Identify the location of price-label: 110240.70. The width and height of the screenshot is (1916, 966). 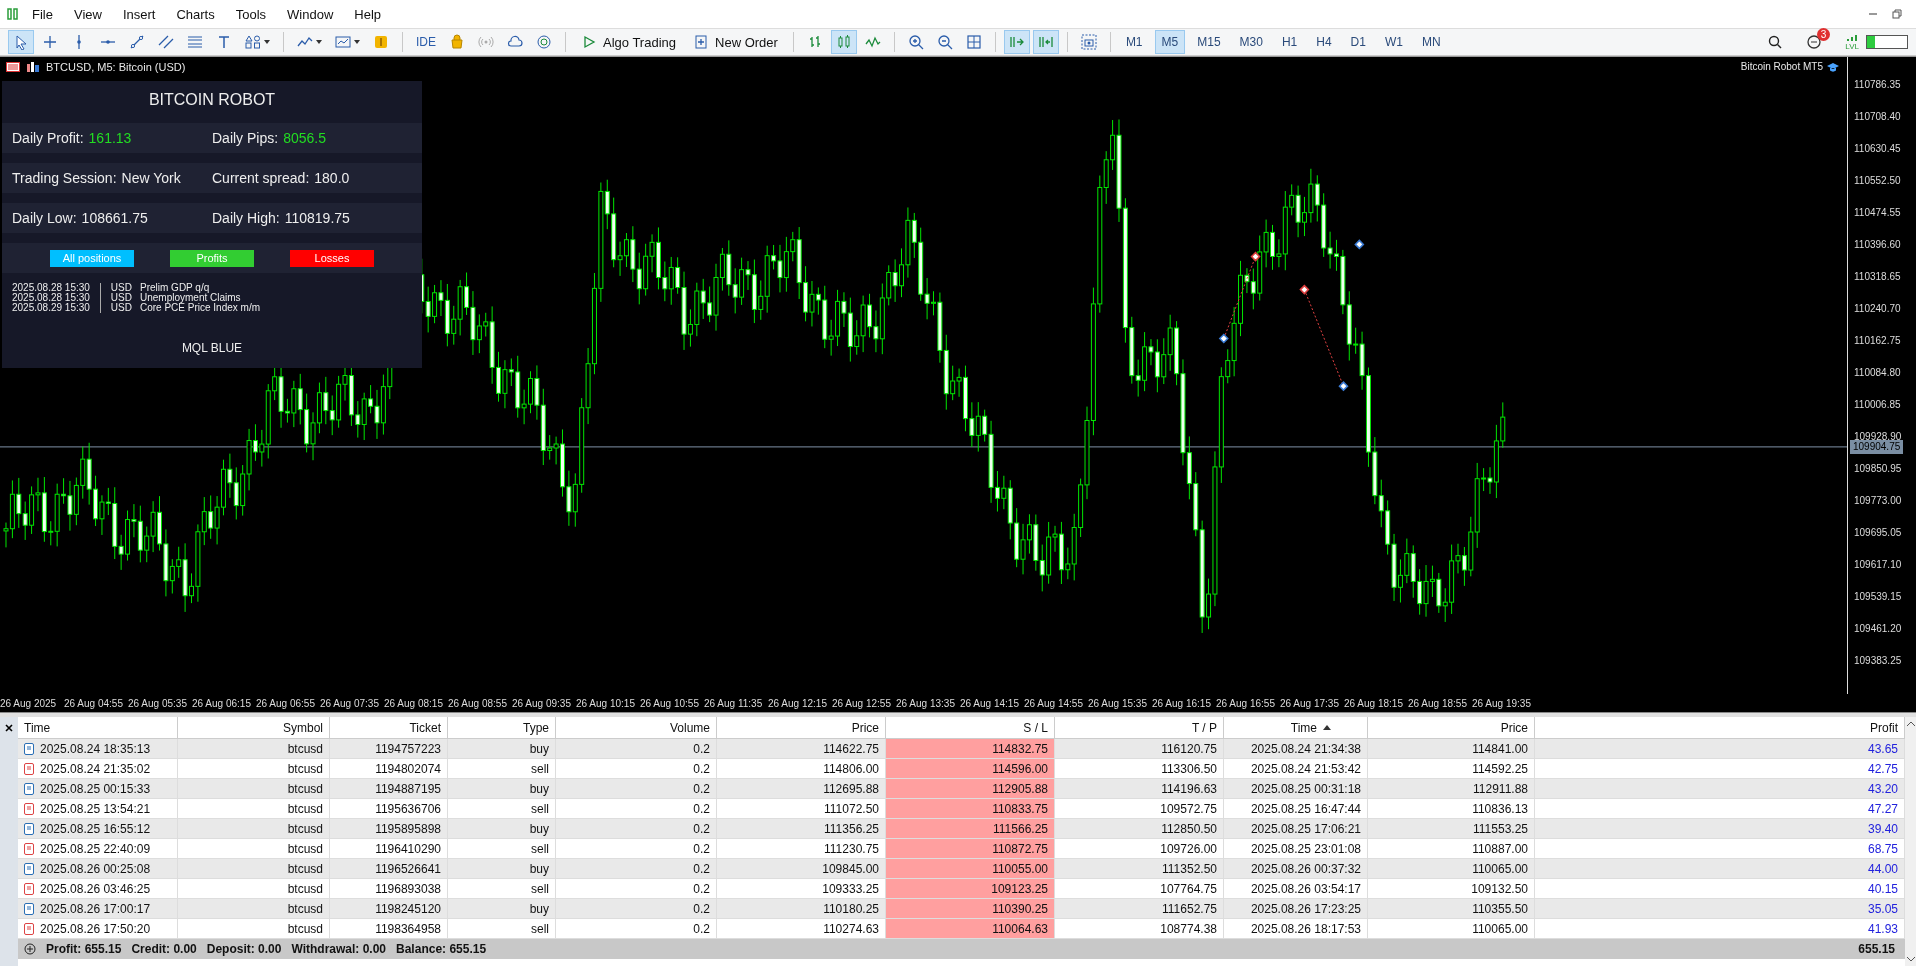
(1877, 309).